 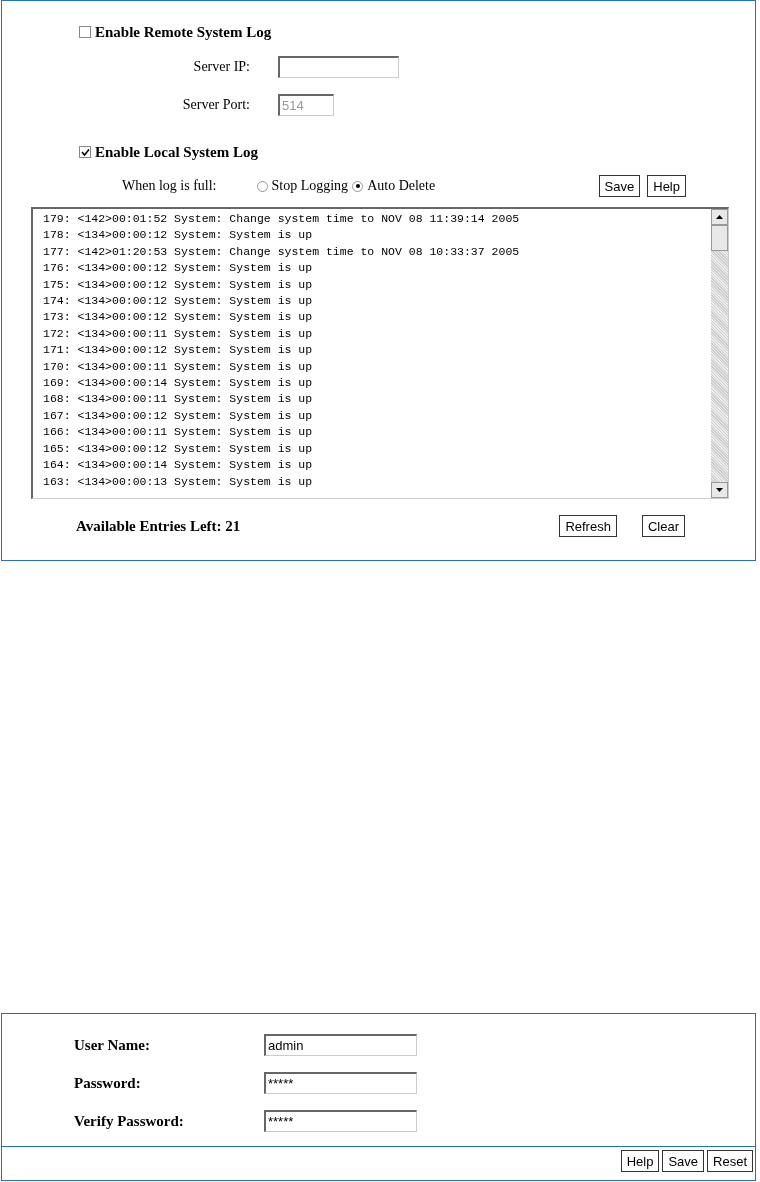 What do you see at coordinates (340, 1045) in the screenshot?
I see `text-field: admin` at bounding box center [340, 1045].